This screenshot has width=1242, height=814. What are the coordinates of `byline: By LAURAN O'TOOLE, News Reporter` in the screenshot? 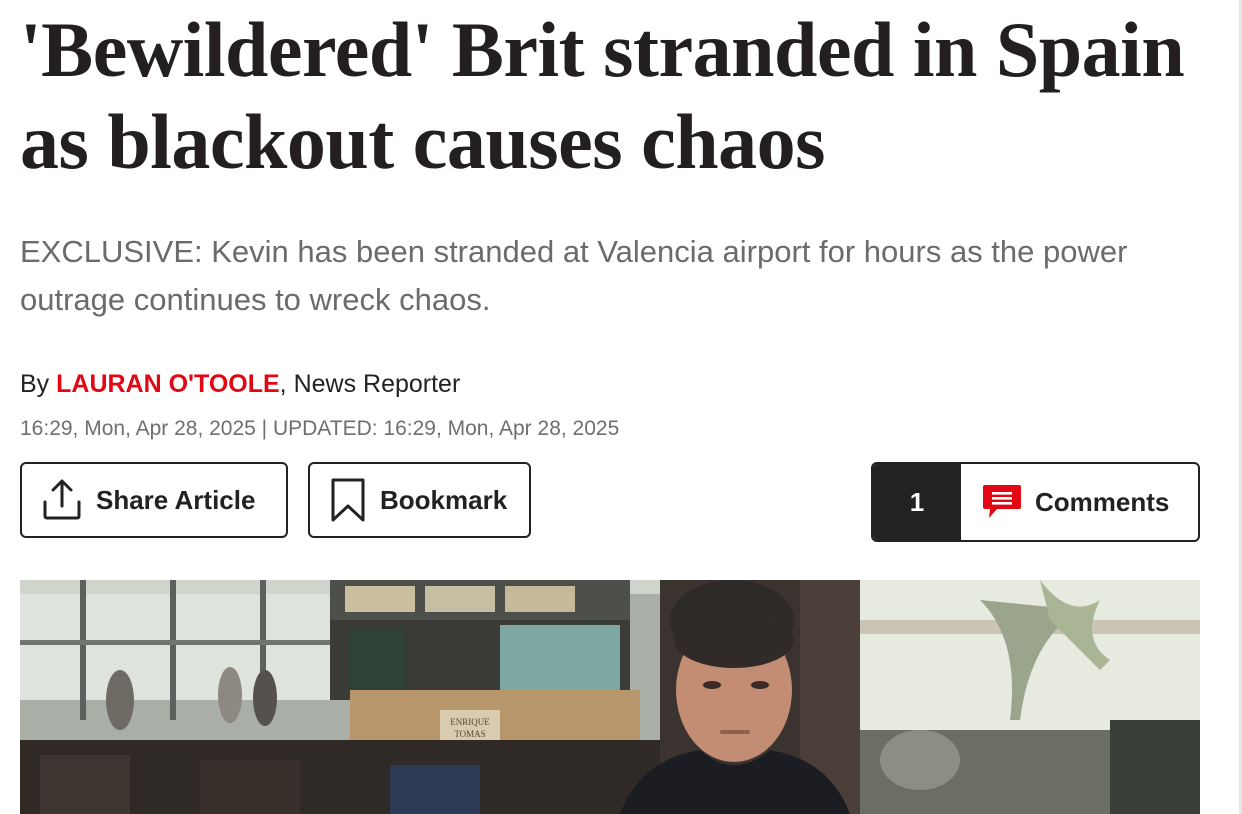 It's located at (240, 384).